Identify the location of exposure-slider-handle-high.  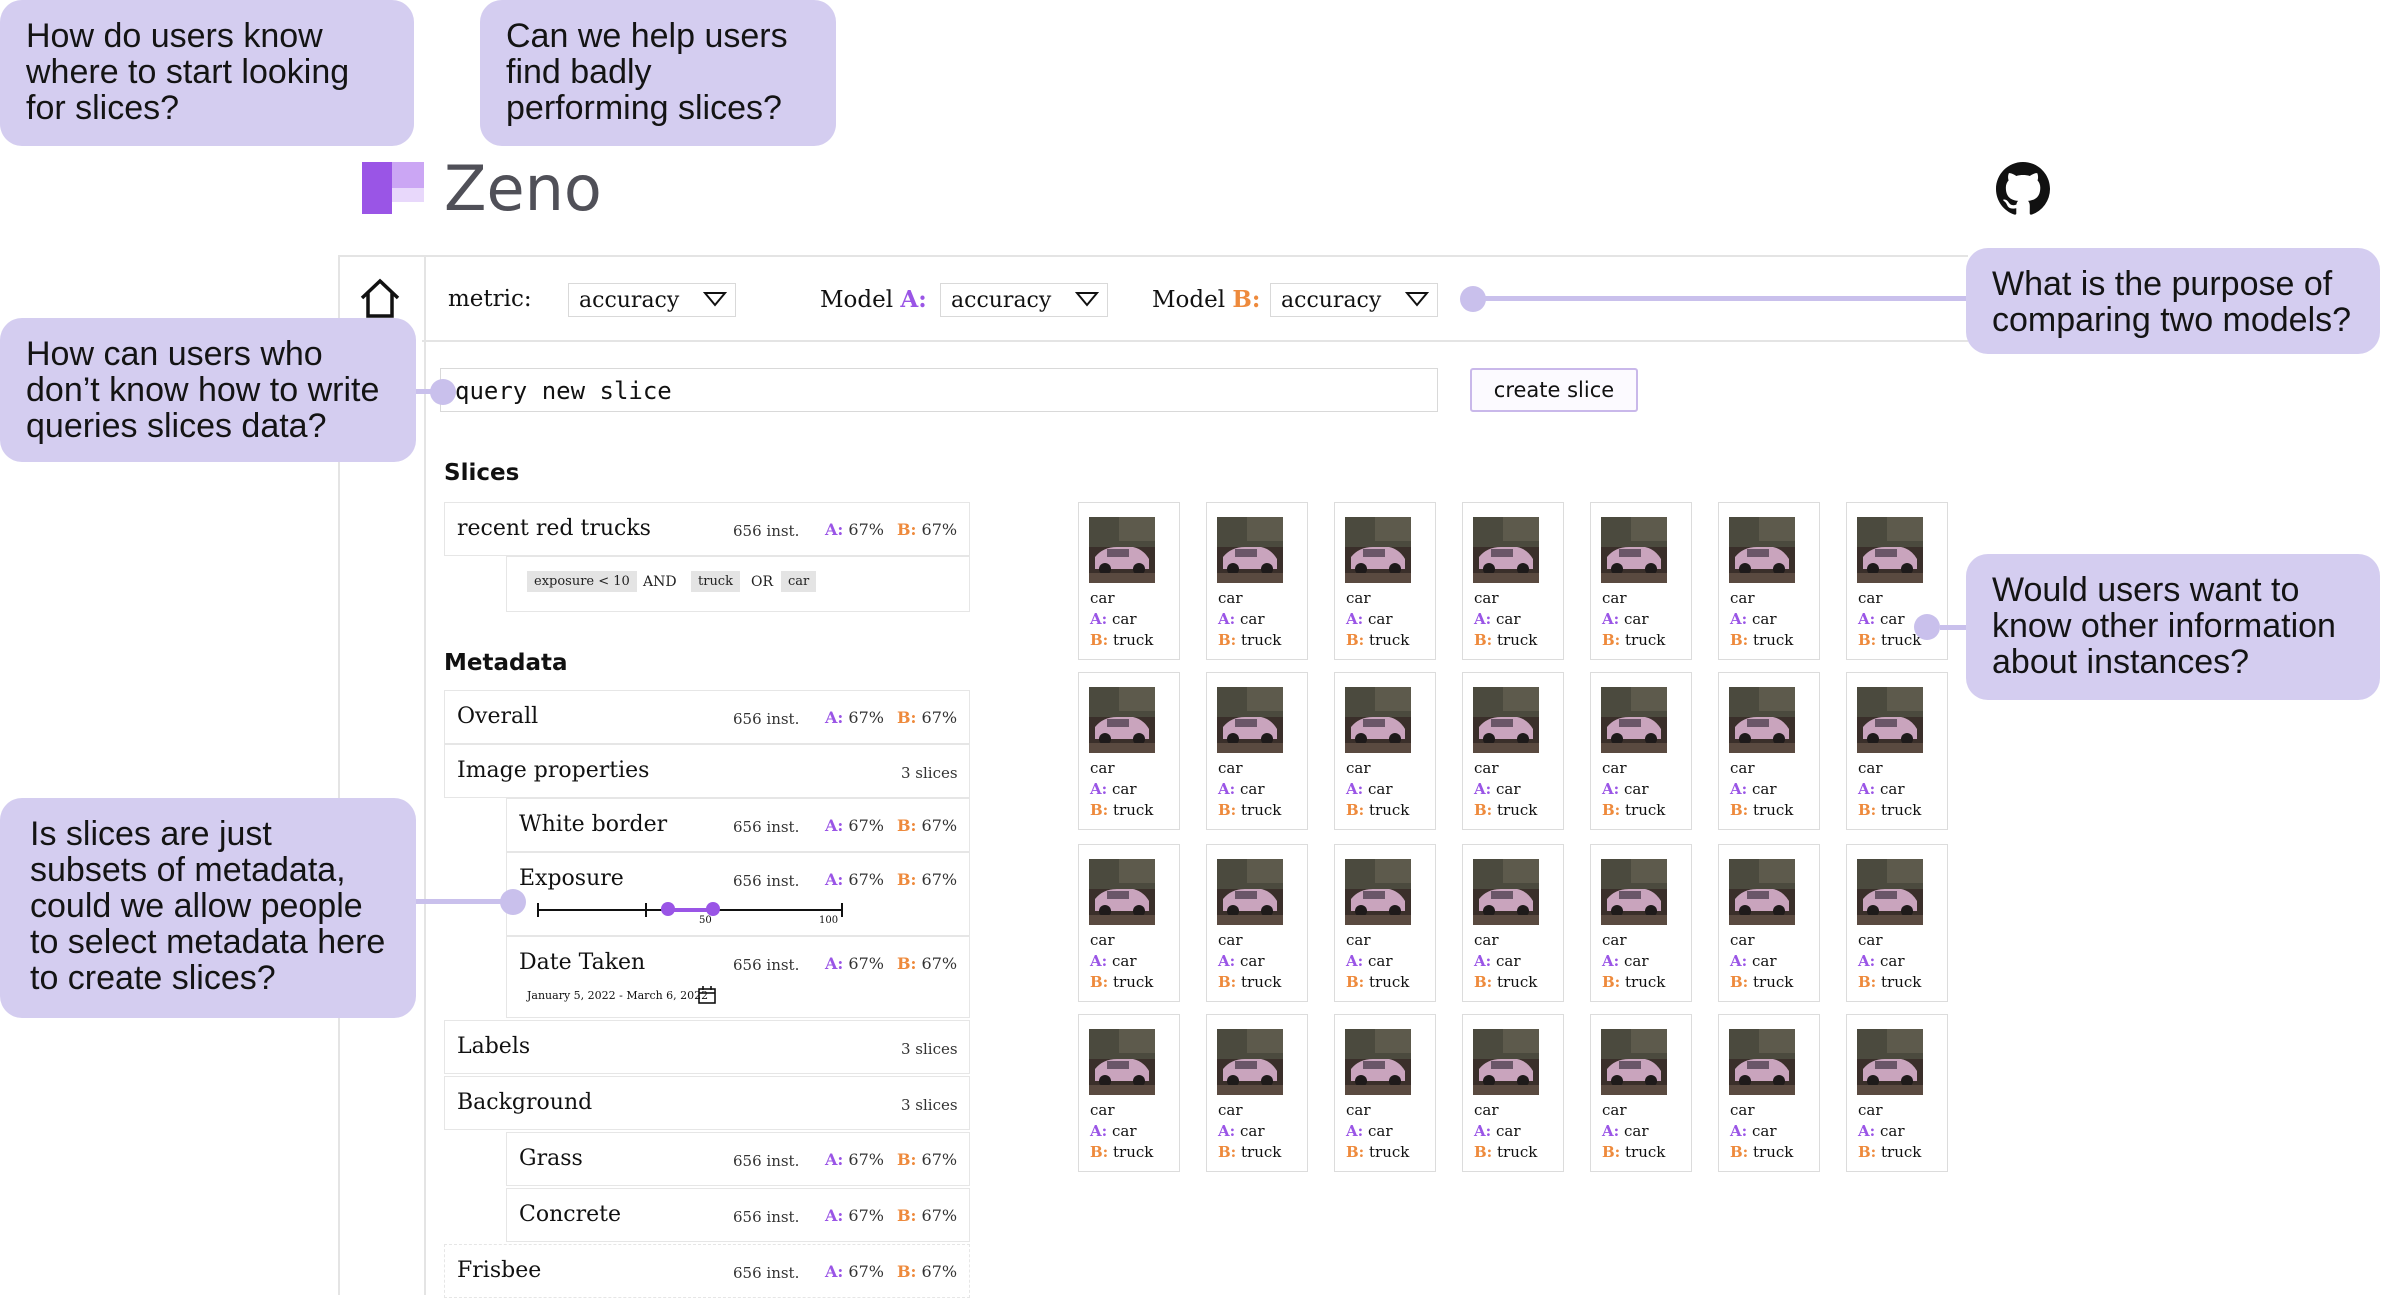
(713, 909).